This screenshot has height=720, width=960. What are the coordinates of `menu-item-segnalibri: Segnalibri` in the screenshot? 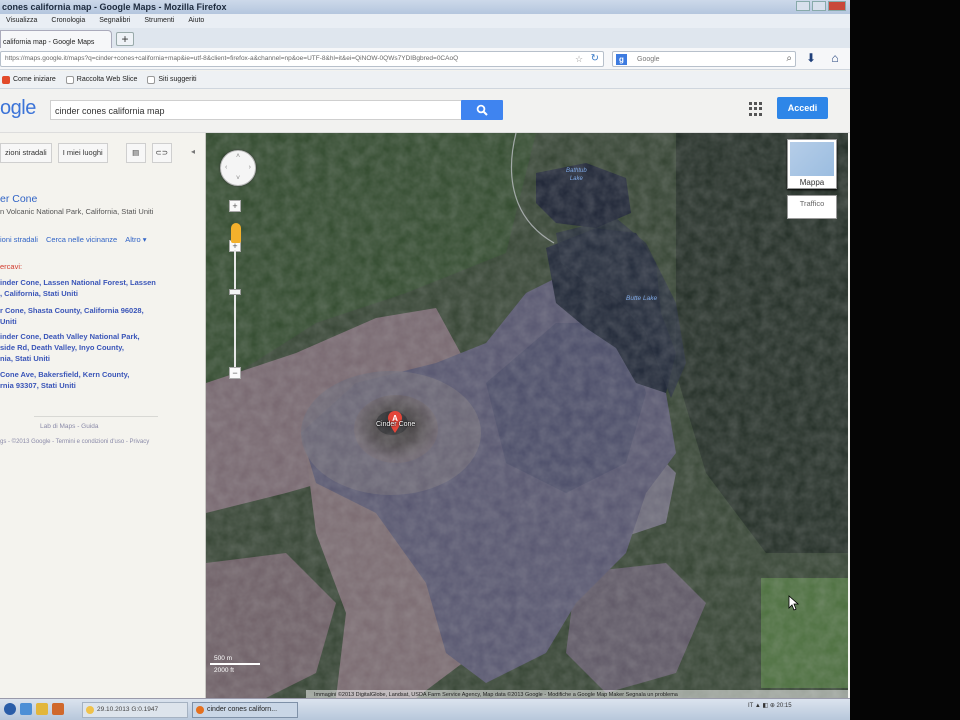 It's located at (114, 21).